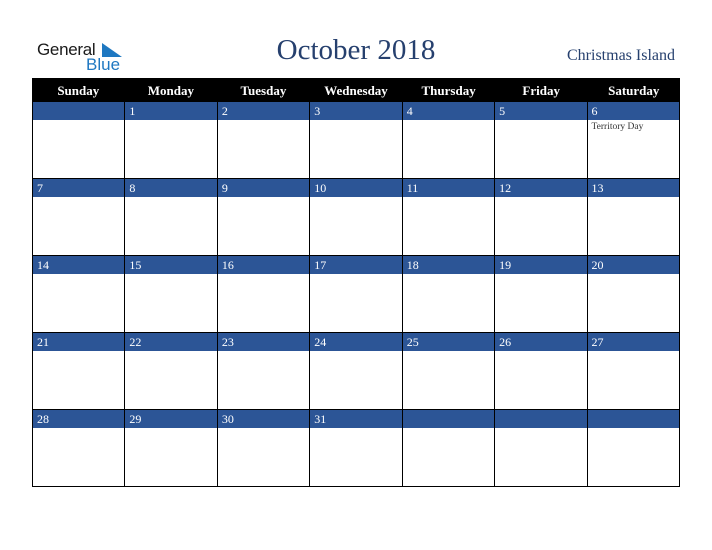 The height and width of the screenshot is (550, 712). Describe the element at coordinates (356, 217) in the screenshot. I see `day-cell: 10` at that location.